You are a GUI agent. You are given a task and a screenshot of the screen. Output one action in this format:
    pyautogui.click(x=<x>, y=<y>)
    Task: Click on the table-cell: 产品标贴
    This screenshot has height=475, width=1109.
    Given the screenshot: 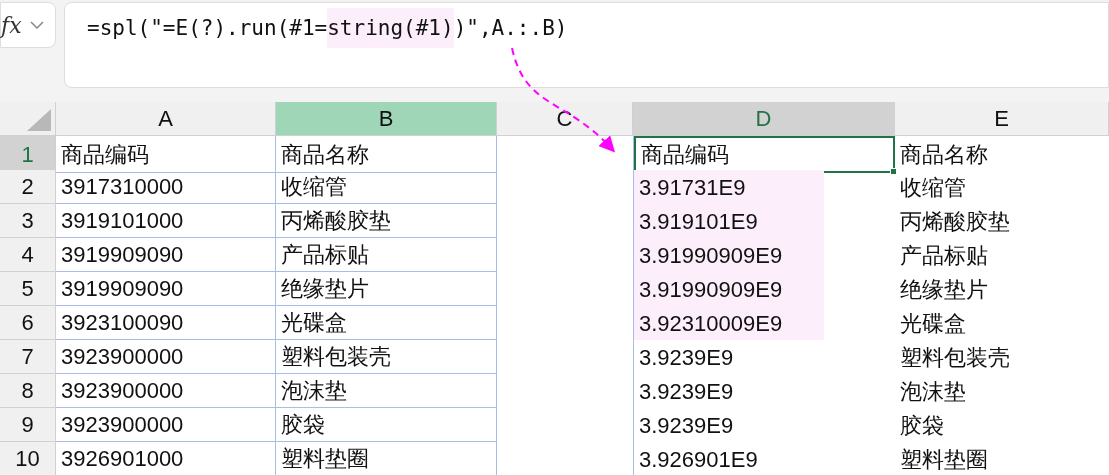 What is the action you would take?
    pyautogui.click(x=386, y=255)
    